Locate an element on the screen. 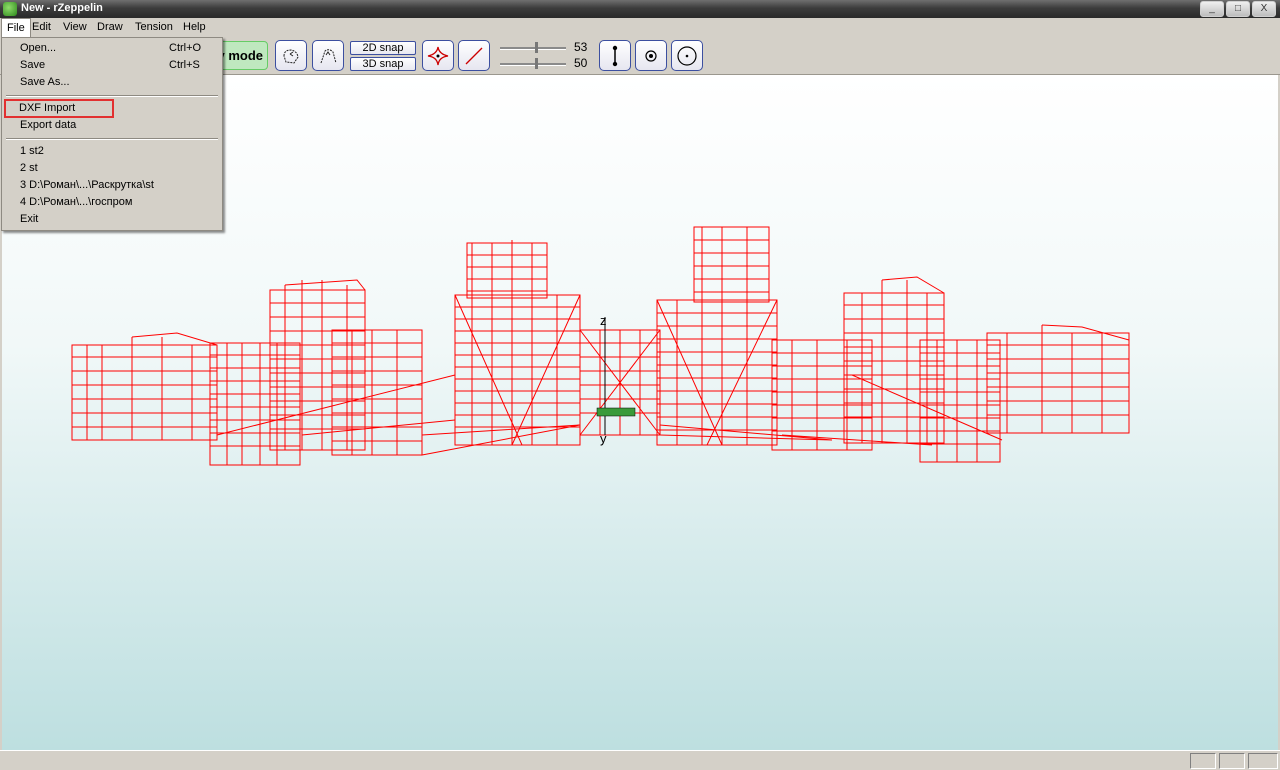 The height and width of the screenshot is (770, 1280). window-controls: _ □ X is located at coordinates (1238, 9).